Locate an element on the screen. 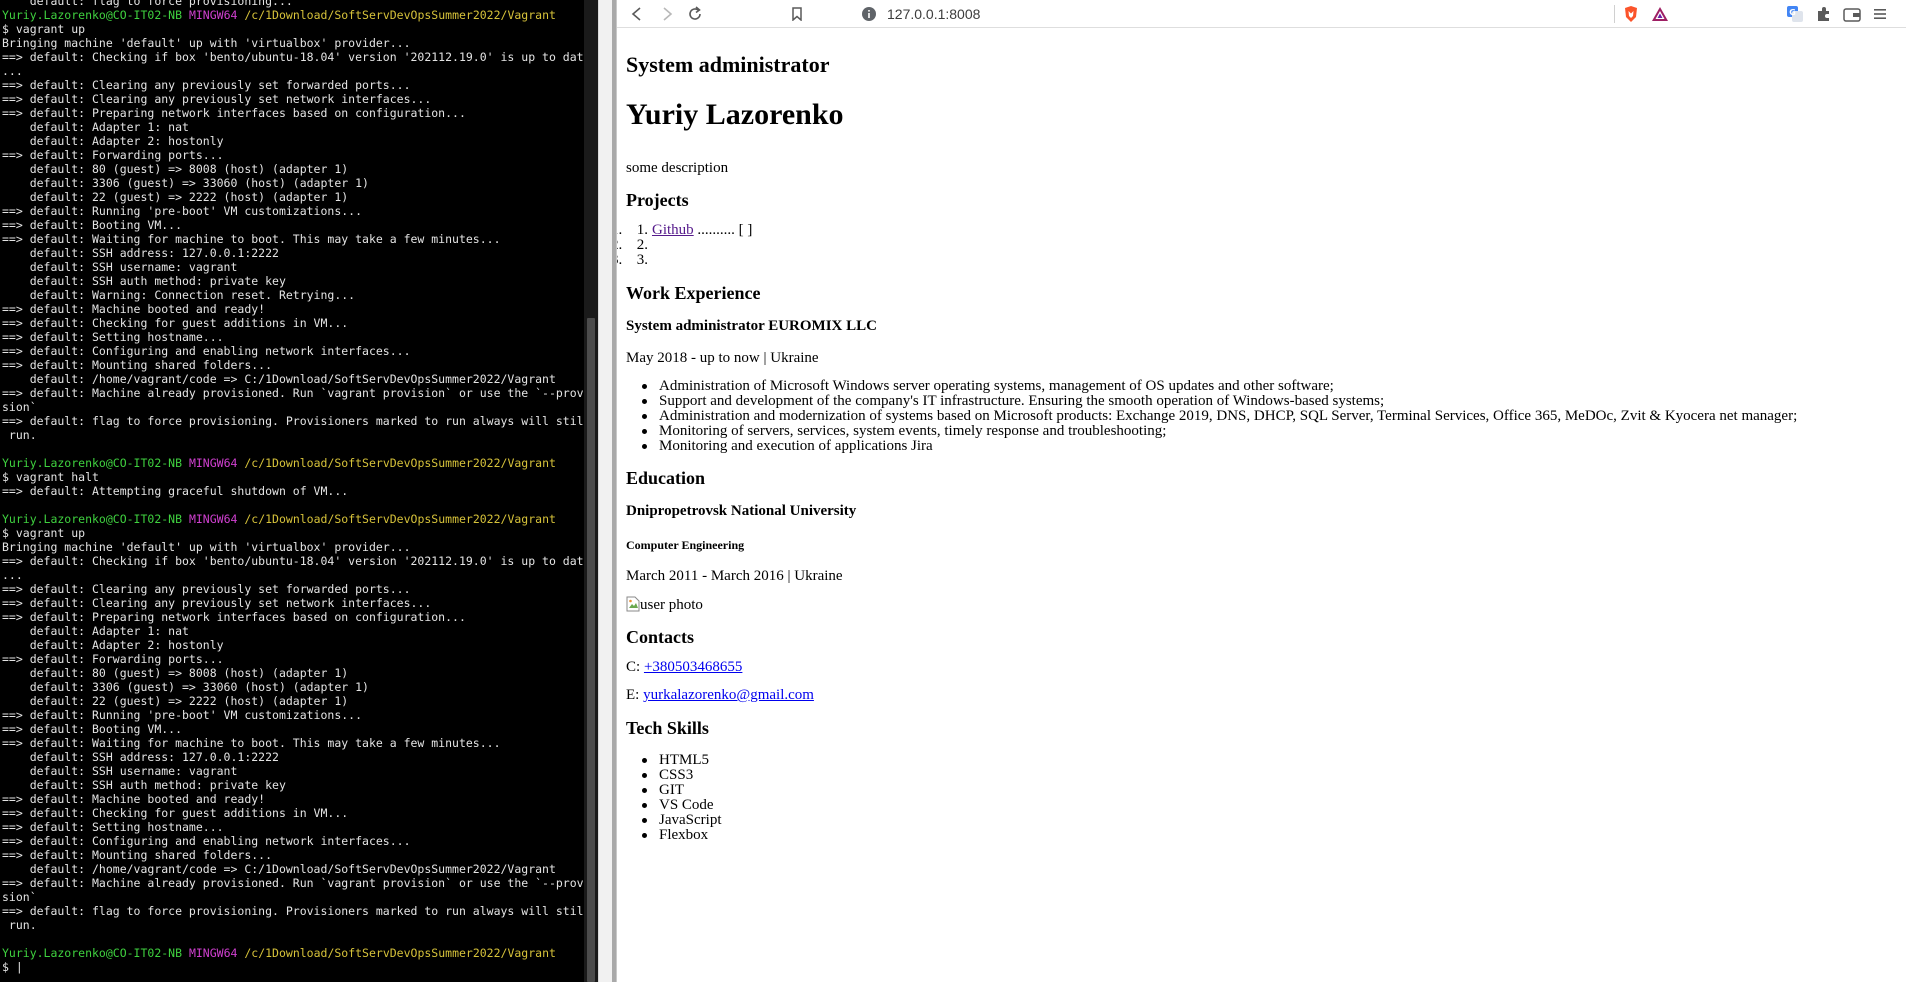 This screenshot has height=982, width=1906. user-photo: user photo is located at coordinates (664, 605).